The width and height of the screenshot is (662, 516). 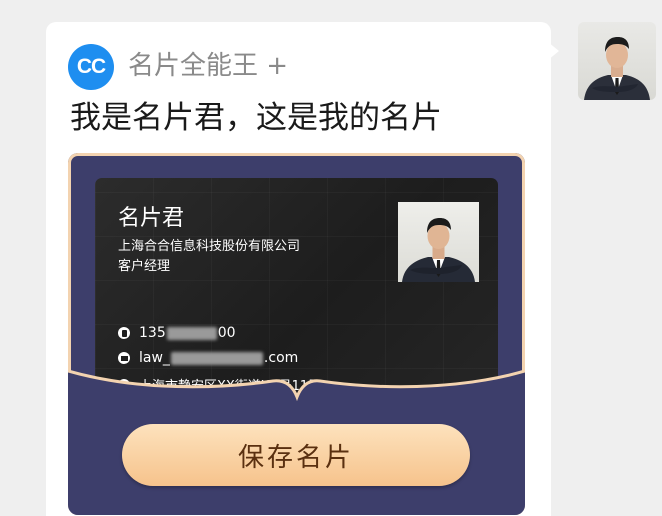 I want to click on card-phone-row: 135 00, so click(x=177, y=333).